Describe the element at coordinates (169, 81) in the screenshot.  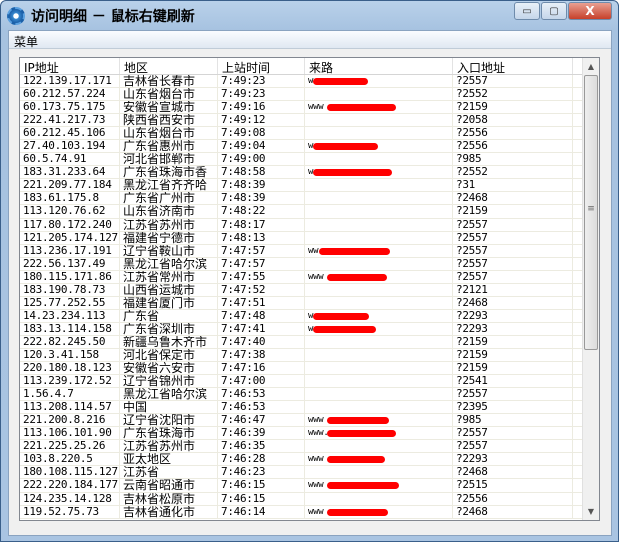
I see `cell-region: 吉林省长春市` at that location.